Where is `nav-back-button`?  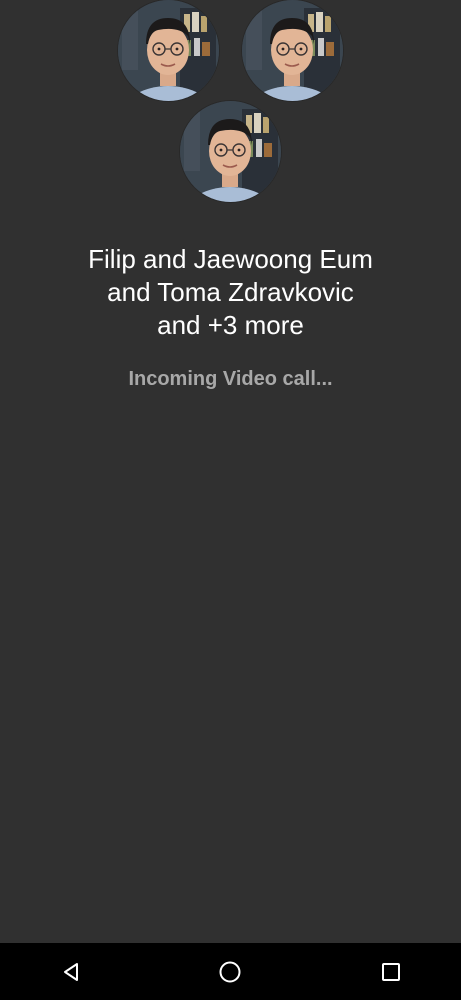 nav-back-button is located at coordinates (71, 971).